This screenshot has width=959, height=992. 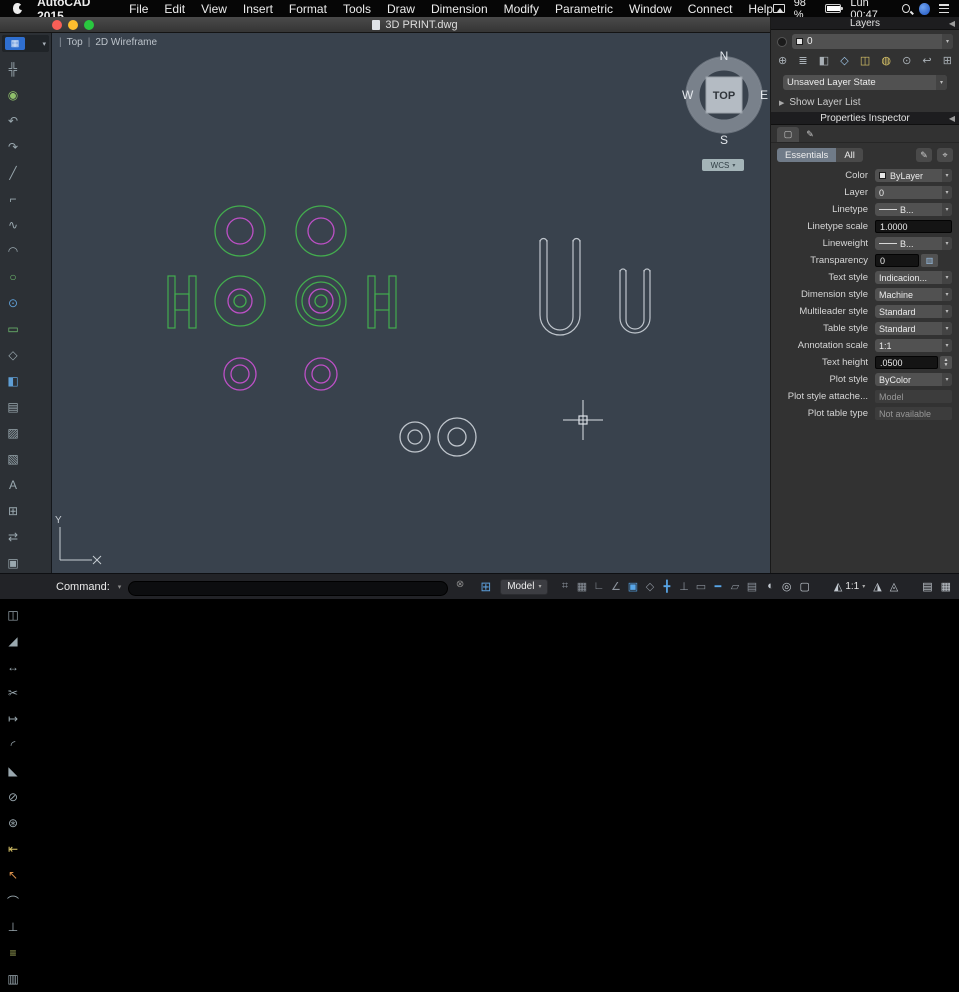 What do you see at coordinates (943, 8) in the screenshot?
I see `notification-center-icon` at bounding box center [943, 8].